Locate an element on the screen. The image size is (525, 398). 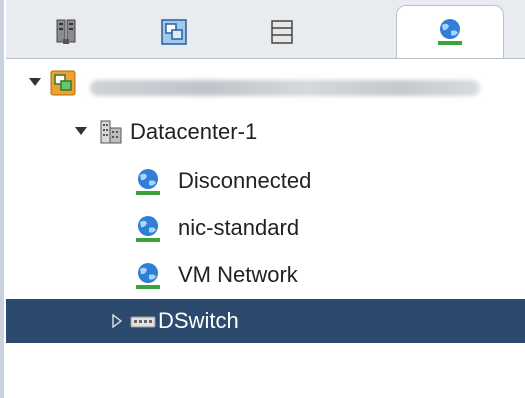
tree-node-label: Disconnected is located at coordinates (245, 180).